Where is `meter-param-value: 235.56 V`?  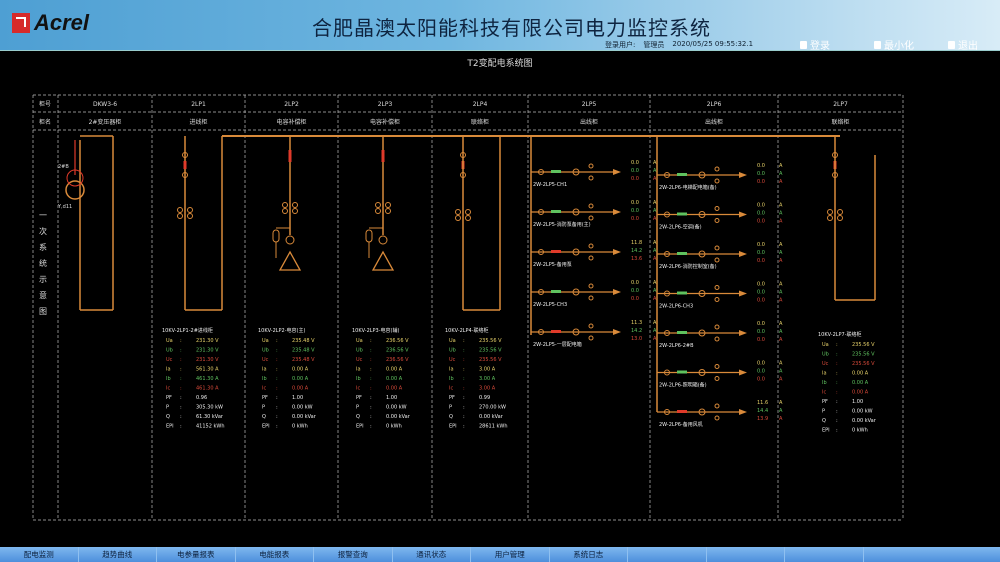 meter-param-value: 235.56 V is located at coordinates (863, 355).